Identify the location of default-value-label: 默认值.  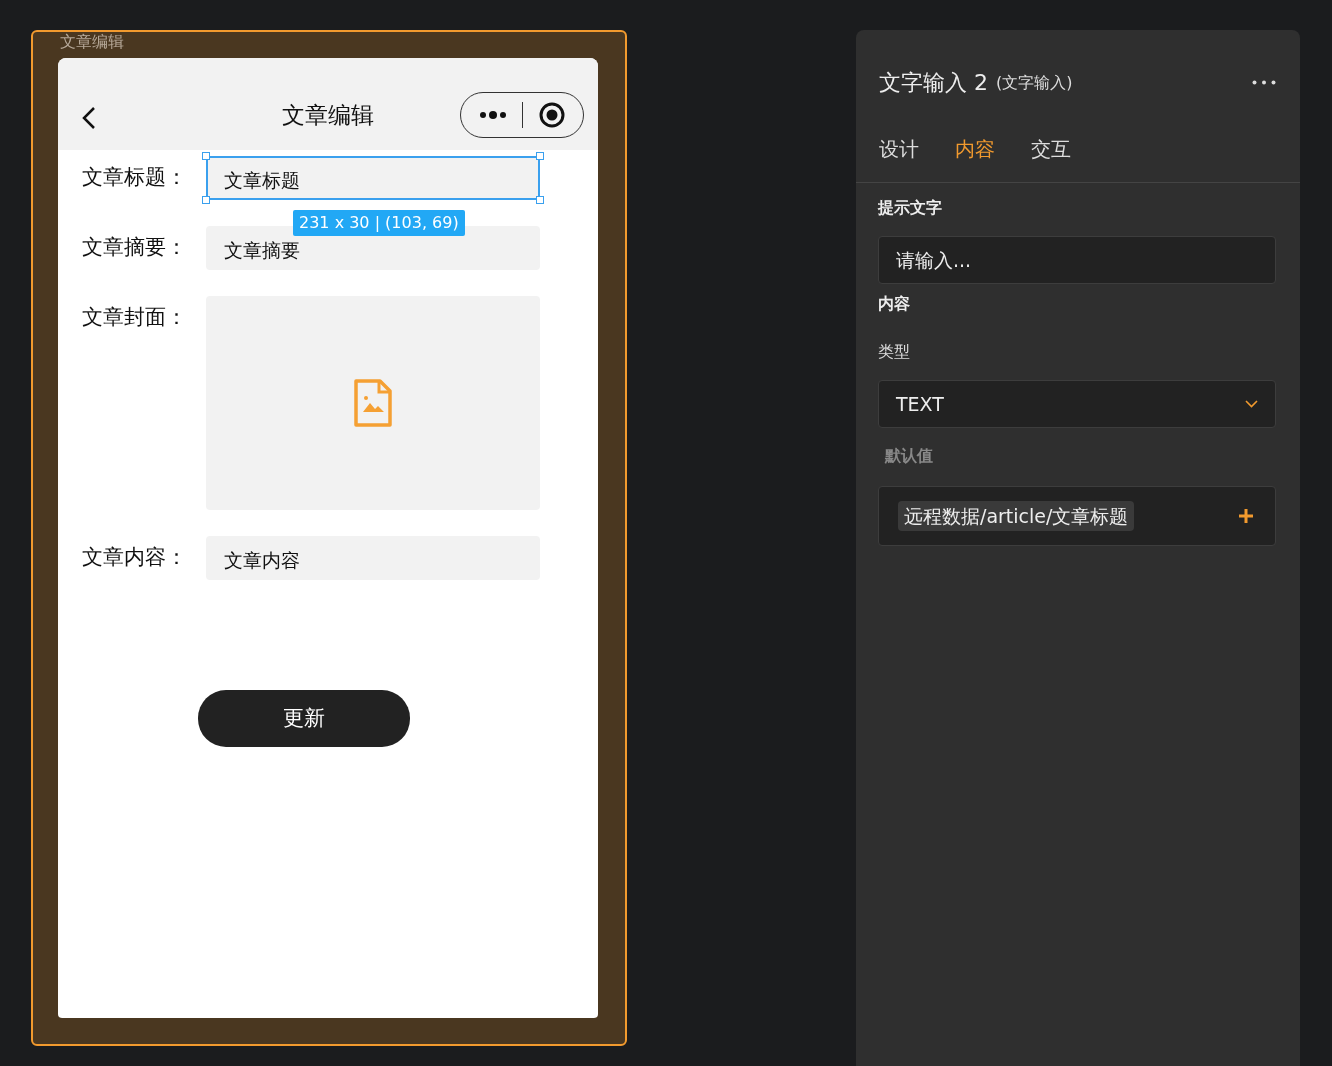
(908, 455).